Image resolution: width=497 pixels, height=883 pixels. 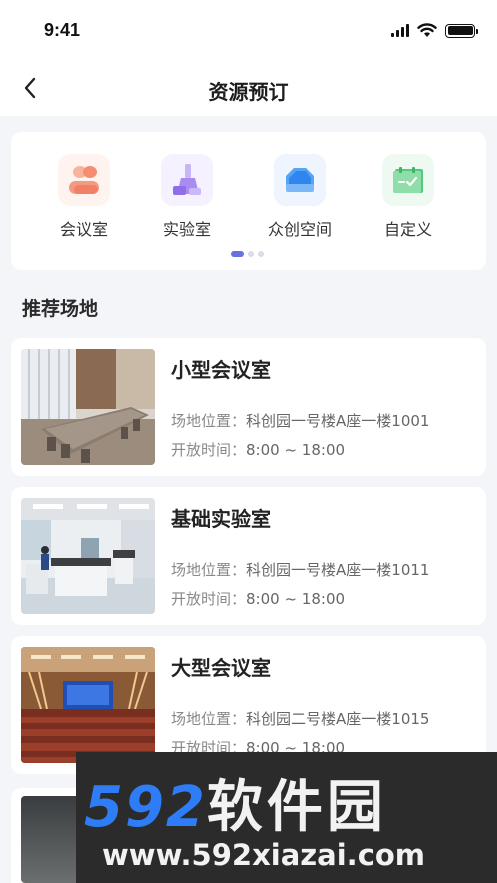 I want to click on watermark-overlay: 592软件园 www.592xiazai.com, so click(x=286, y=817).